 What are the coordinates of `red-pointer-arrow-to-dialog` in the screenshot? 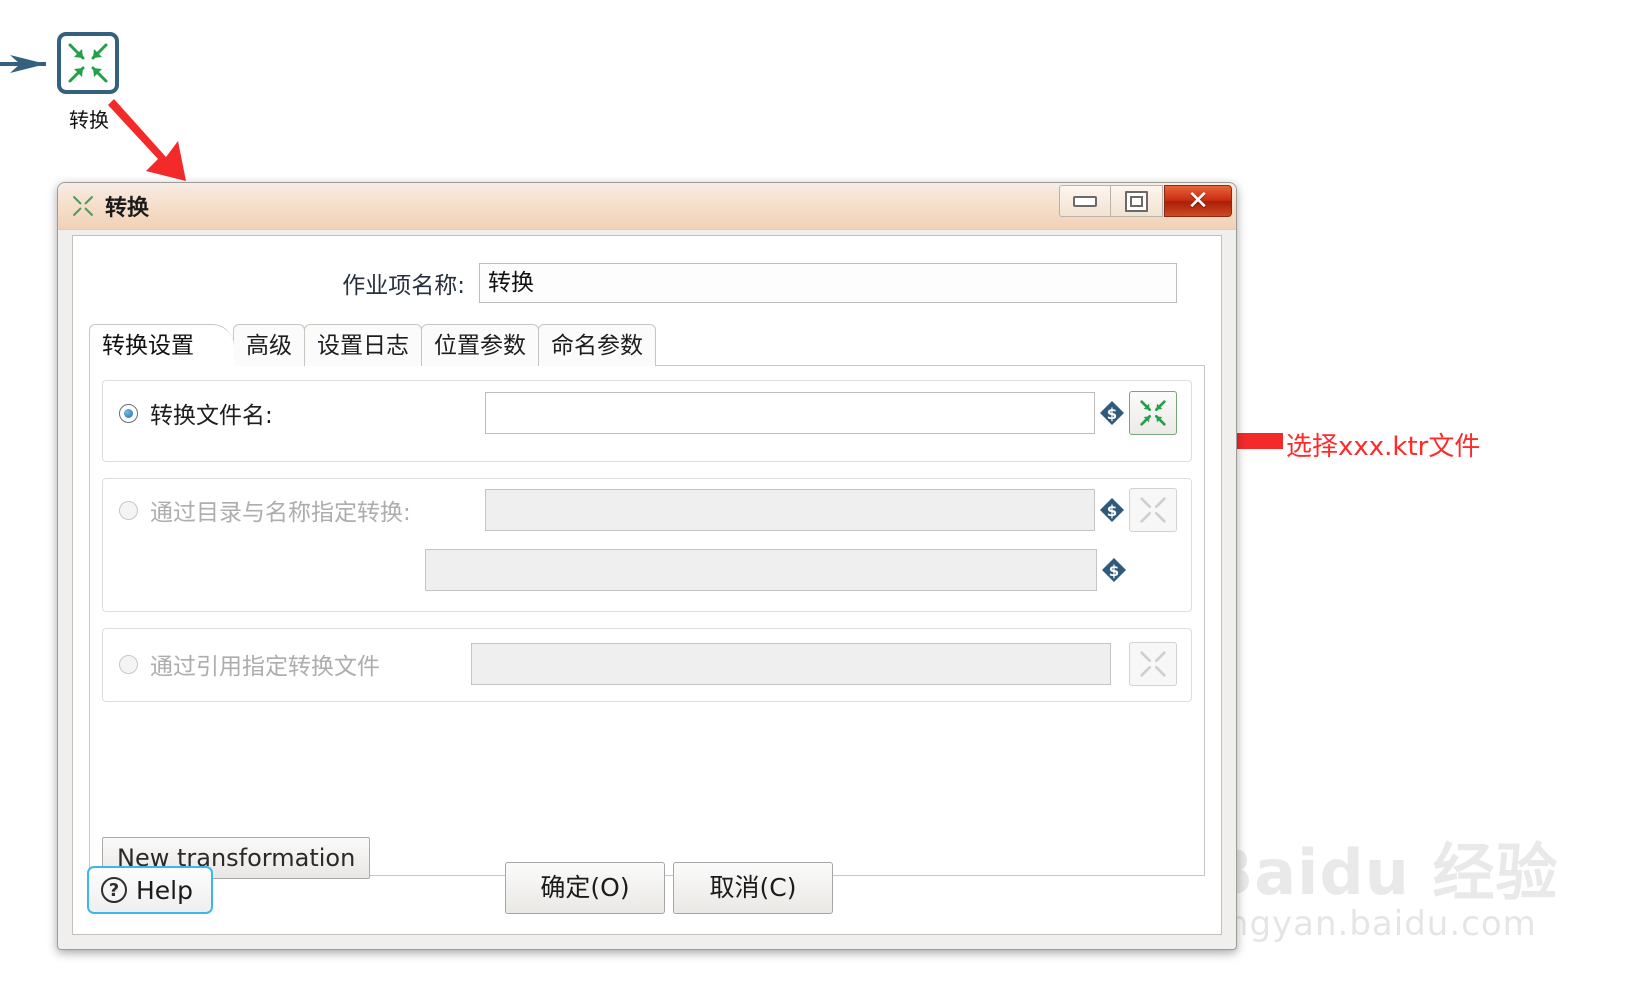 It's located at (147, 140).